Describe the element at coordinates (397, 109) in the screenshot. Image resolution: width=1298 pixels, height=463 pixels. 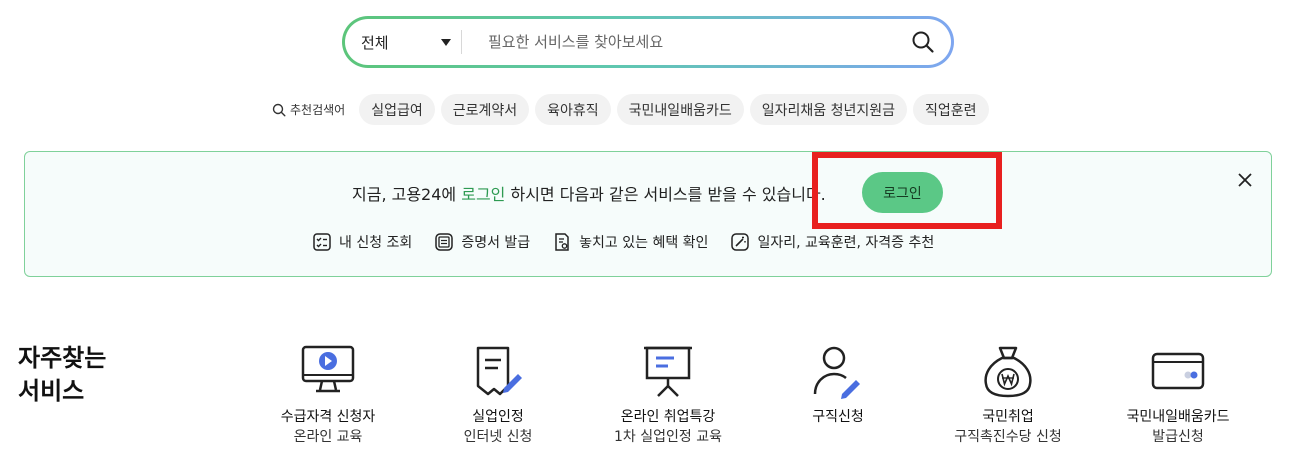
I see `keyword-chip: 실업급여` at that location.